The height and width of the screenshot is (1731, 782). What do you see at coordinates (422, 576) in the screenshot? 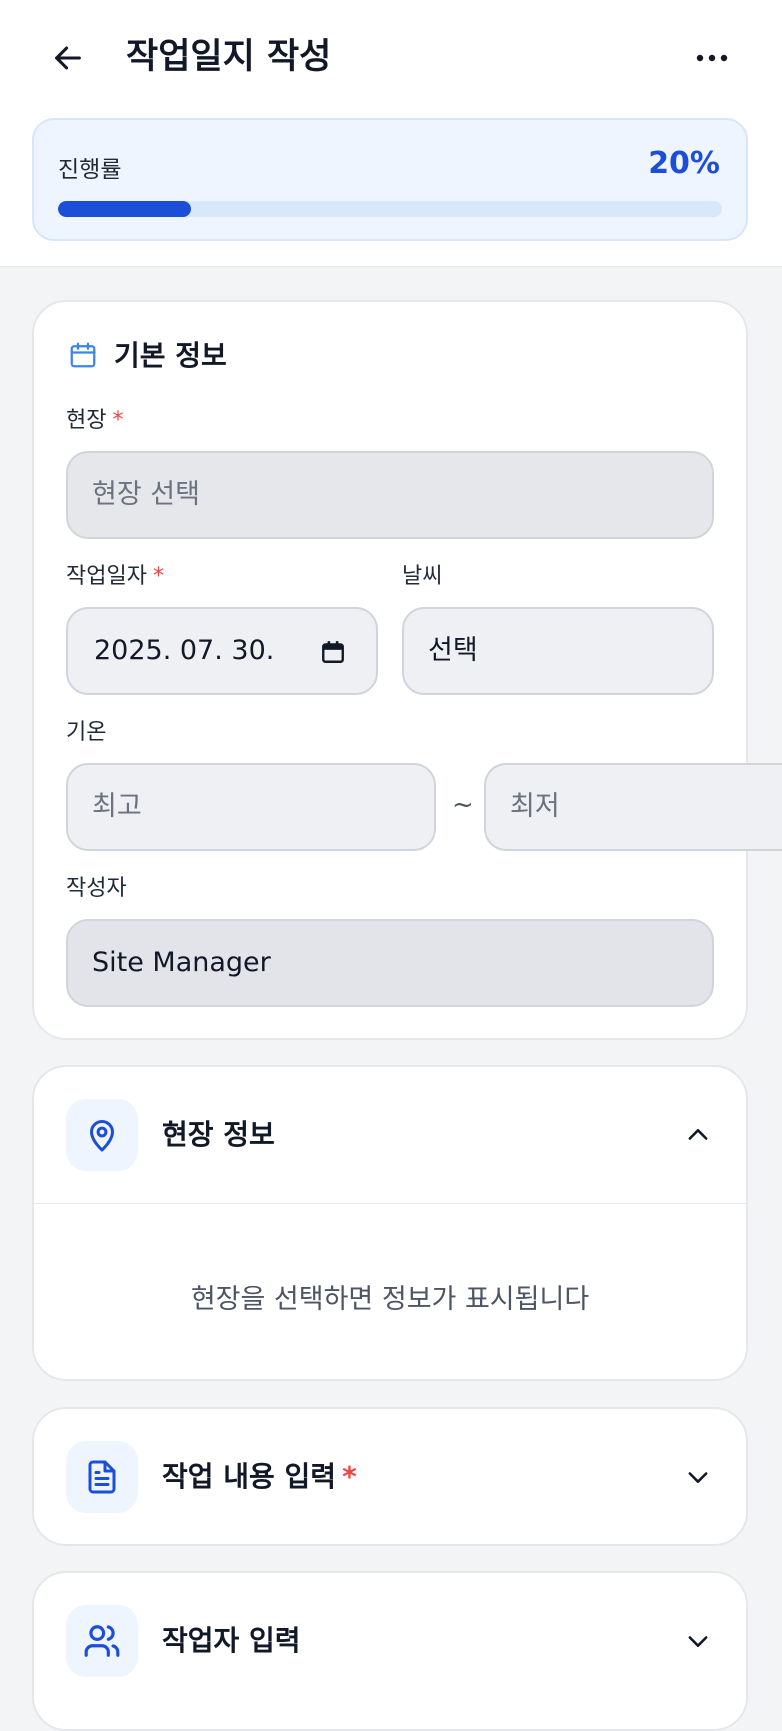
I see `weather-label: 날씨` at bounding box center [422, 576].